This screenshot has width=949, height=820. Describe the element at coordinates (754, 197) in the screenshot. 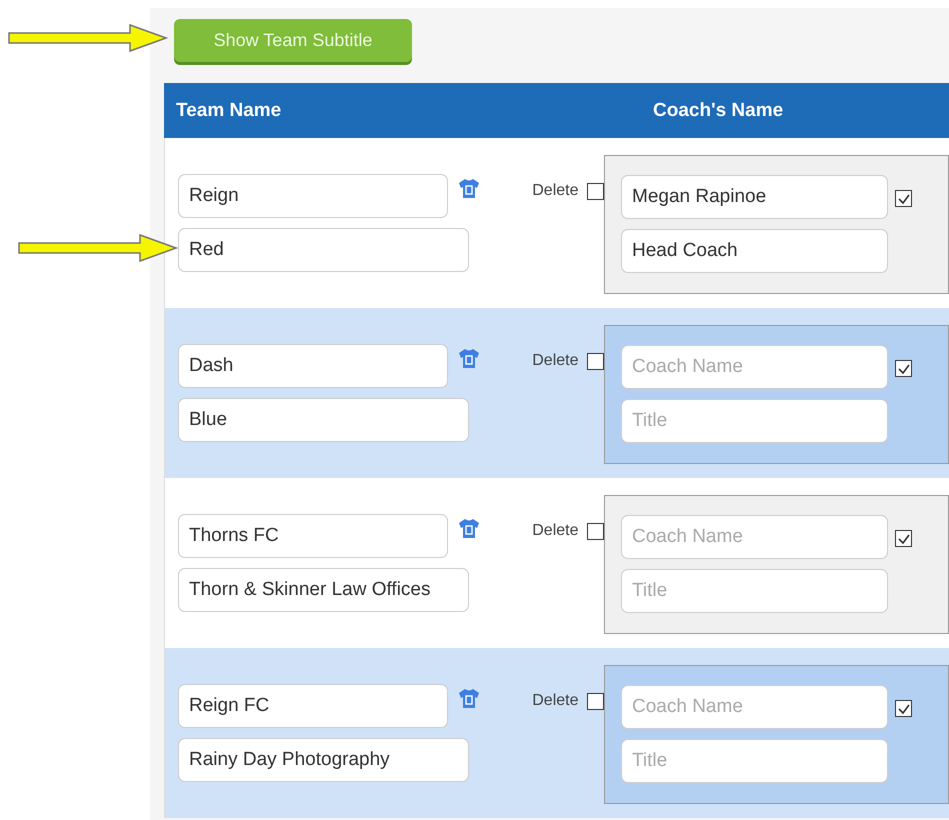

I see `coach-name-field: Megan Rapinoe` at that location.